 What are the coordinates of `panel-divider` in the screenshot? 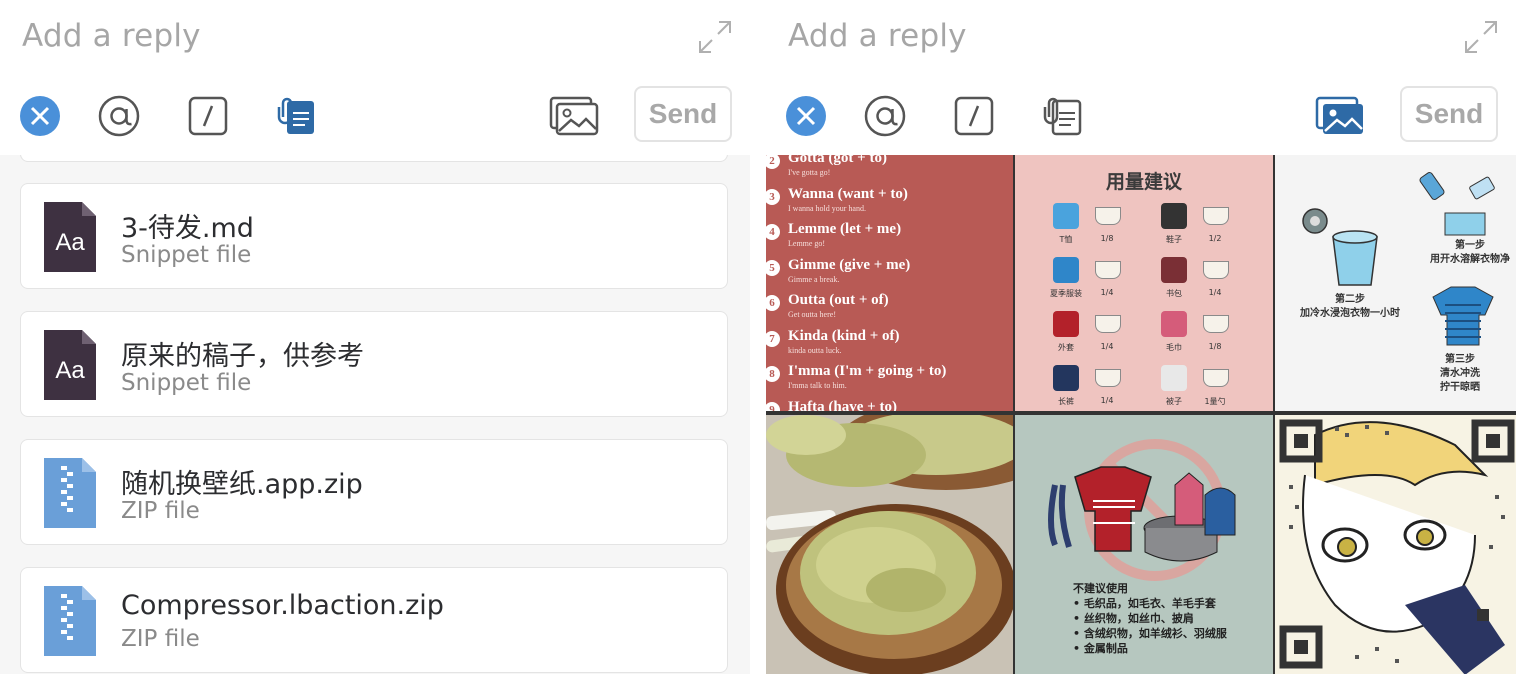 It's located at (758, 337).